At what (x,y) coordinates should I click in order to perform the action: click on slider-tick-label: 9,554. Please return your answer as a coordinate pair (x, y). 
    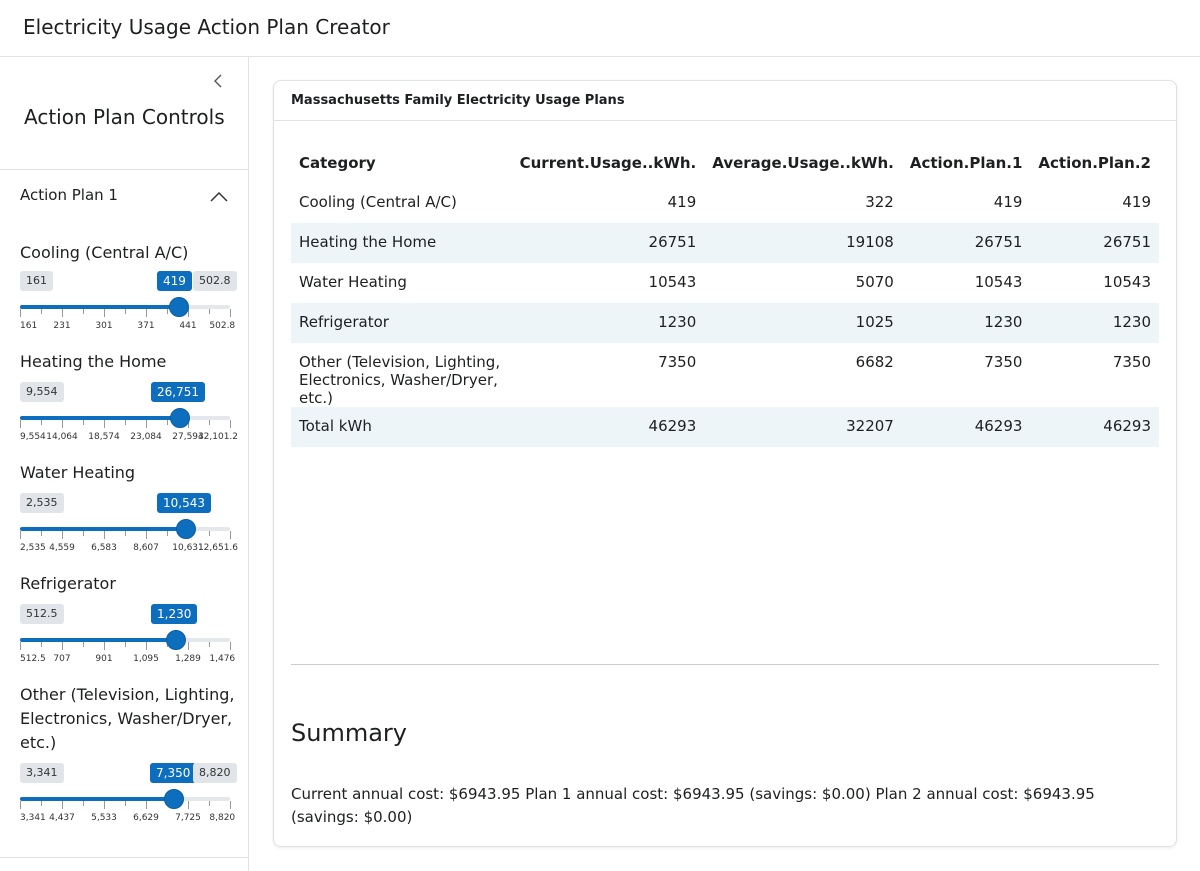
    Looking at the image, I should click on (33, 437).